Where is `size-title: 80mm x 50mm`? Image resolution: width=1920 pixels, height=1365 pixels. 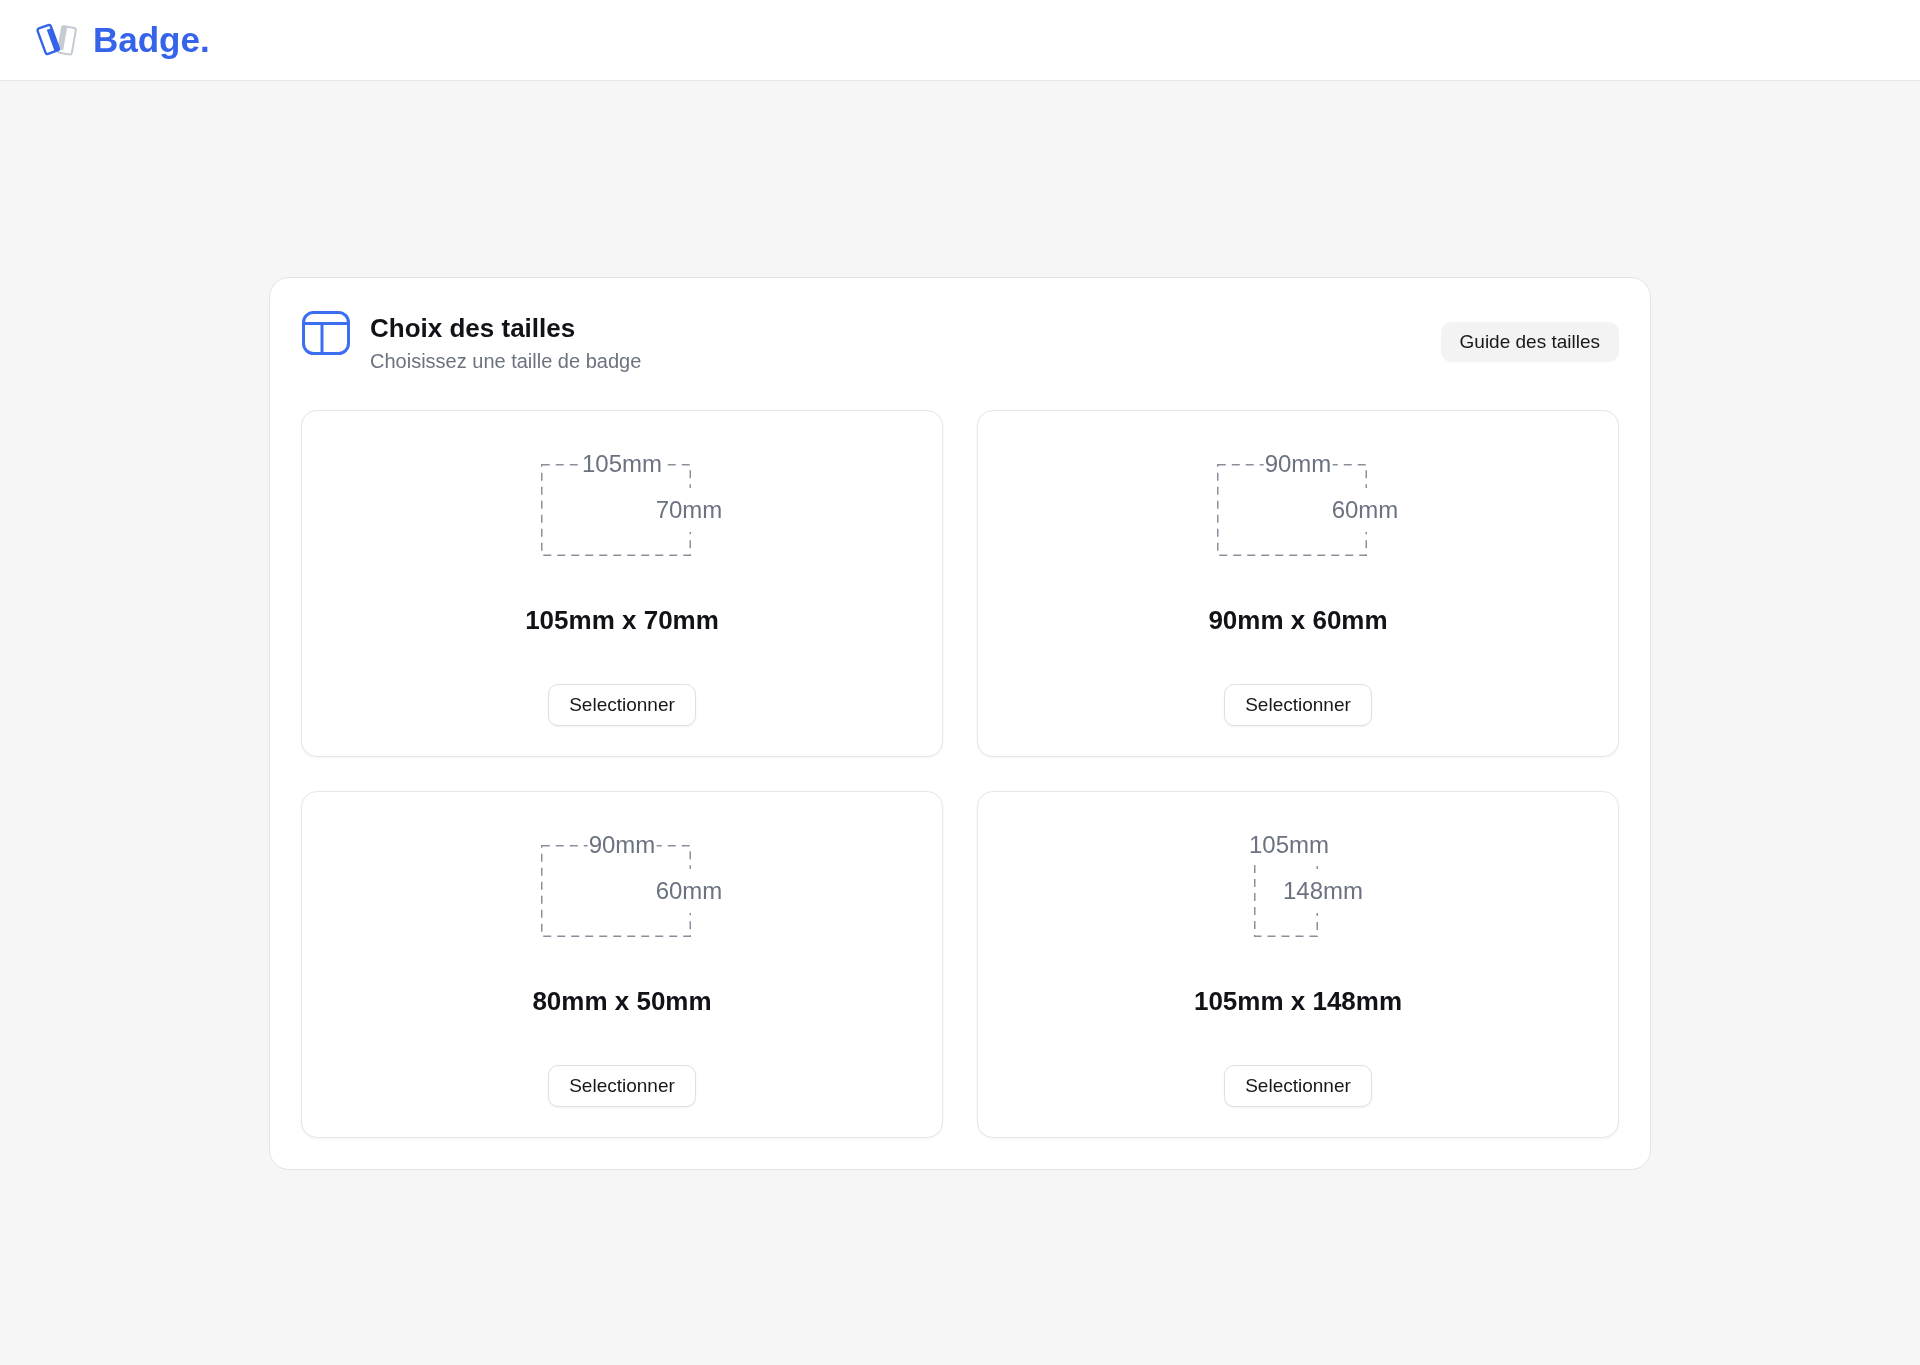
size-title: 80mm x 50mm is located at coordinates (622, 1001).